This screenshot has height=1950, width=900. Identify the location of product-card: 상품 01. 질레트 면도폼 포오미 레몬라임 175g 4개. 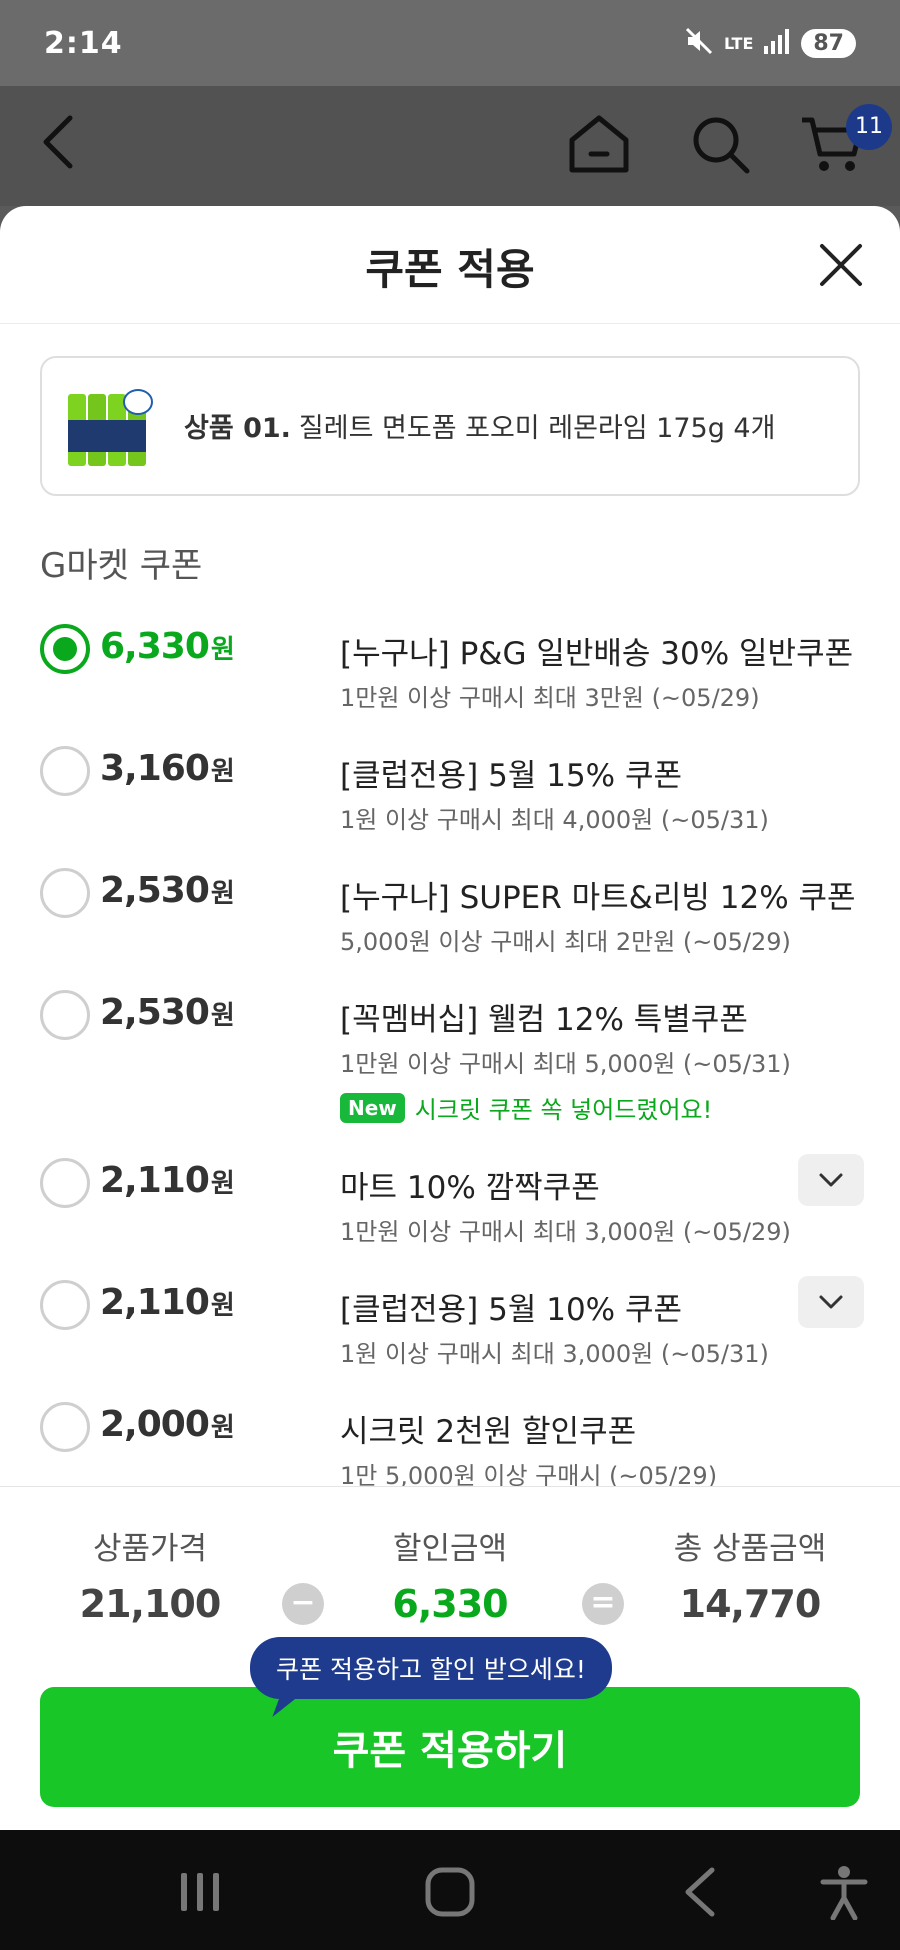
(450, 426).